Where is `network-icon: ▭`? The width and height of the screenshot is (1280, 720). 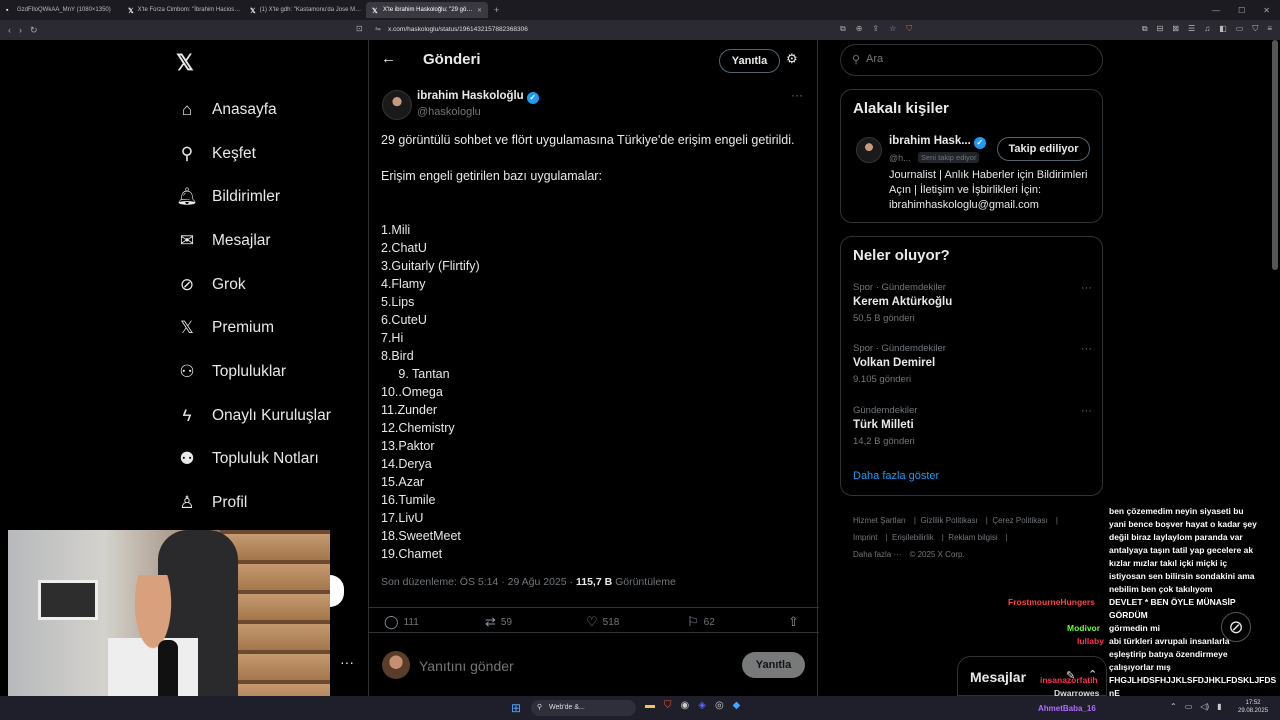 network-icon: ▭ is located at coordinates (1189, 706).